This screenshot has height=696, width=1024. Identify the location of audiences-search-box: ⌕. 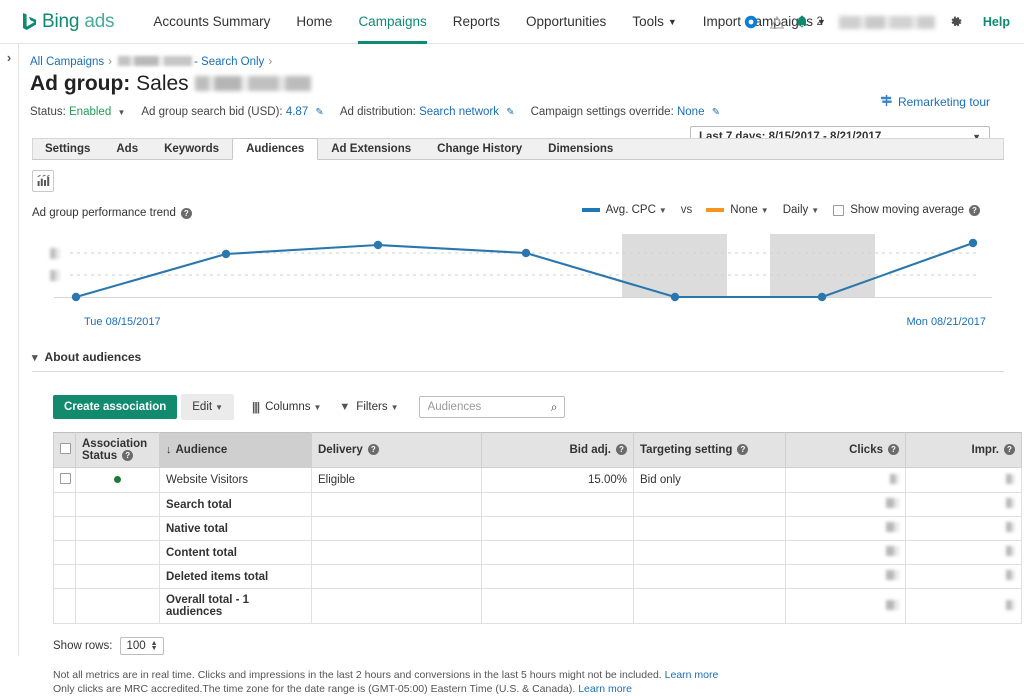
(492, 407).